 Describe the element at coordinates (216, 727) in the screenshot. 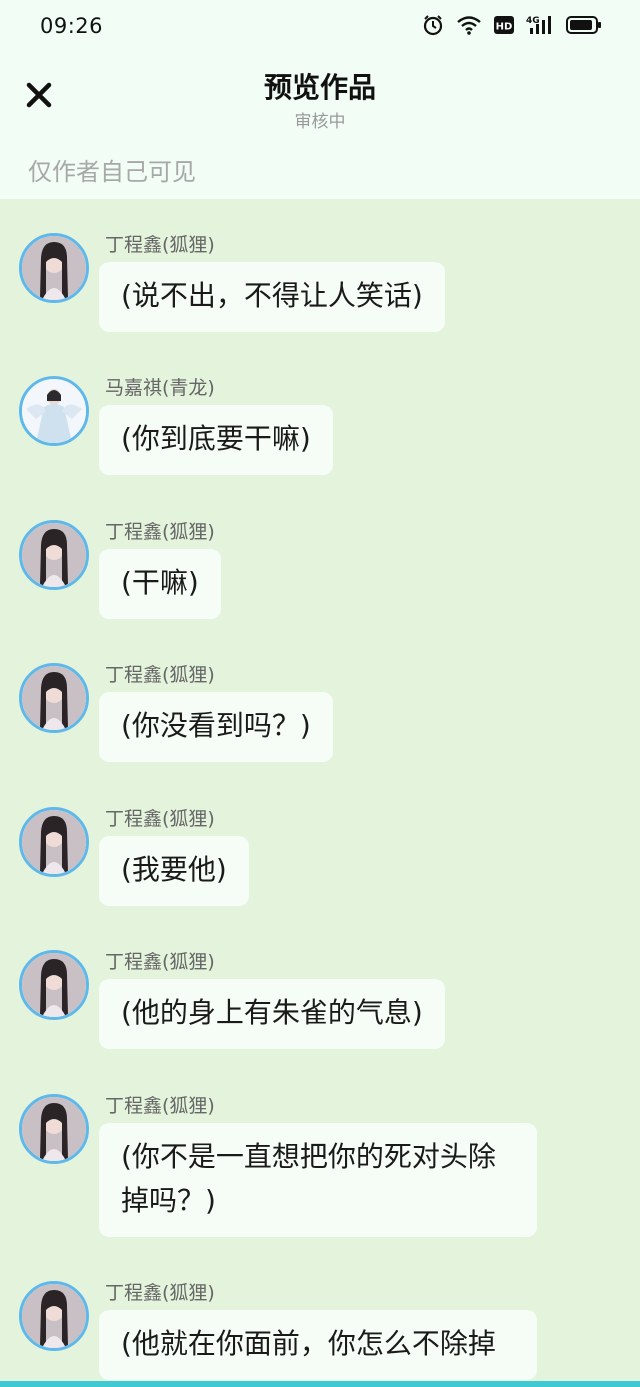

I see `message-bubble: (你没看到吗？)` at that location.